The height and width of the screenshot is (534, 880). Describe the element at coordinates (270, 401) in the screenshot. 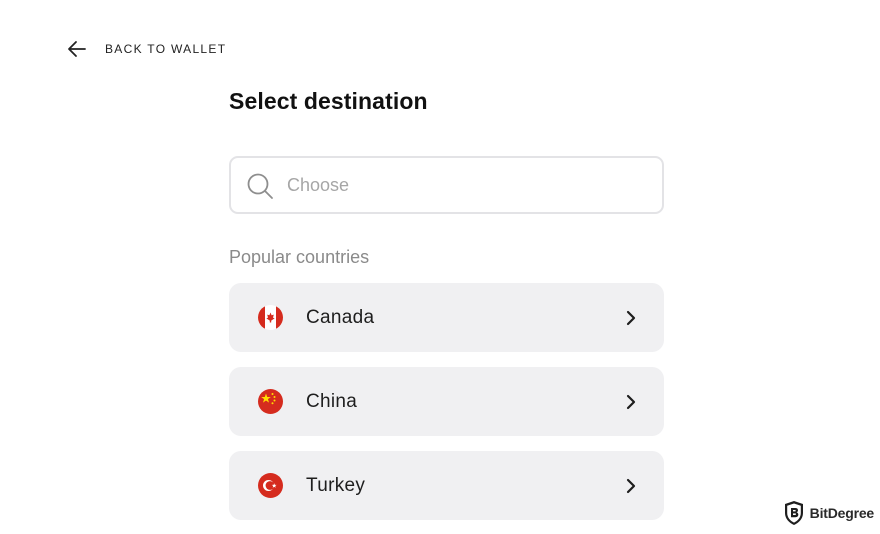

I see `china-flag-icon` at that location.